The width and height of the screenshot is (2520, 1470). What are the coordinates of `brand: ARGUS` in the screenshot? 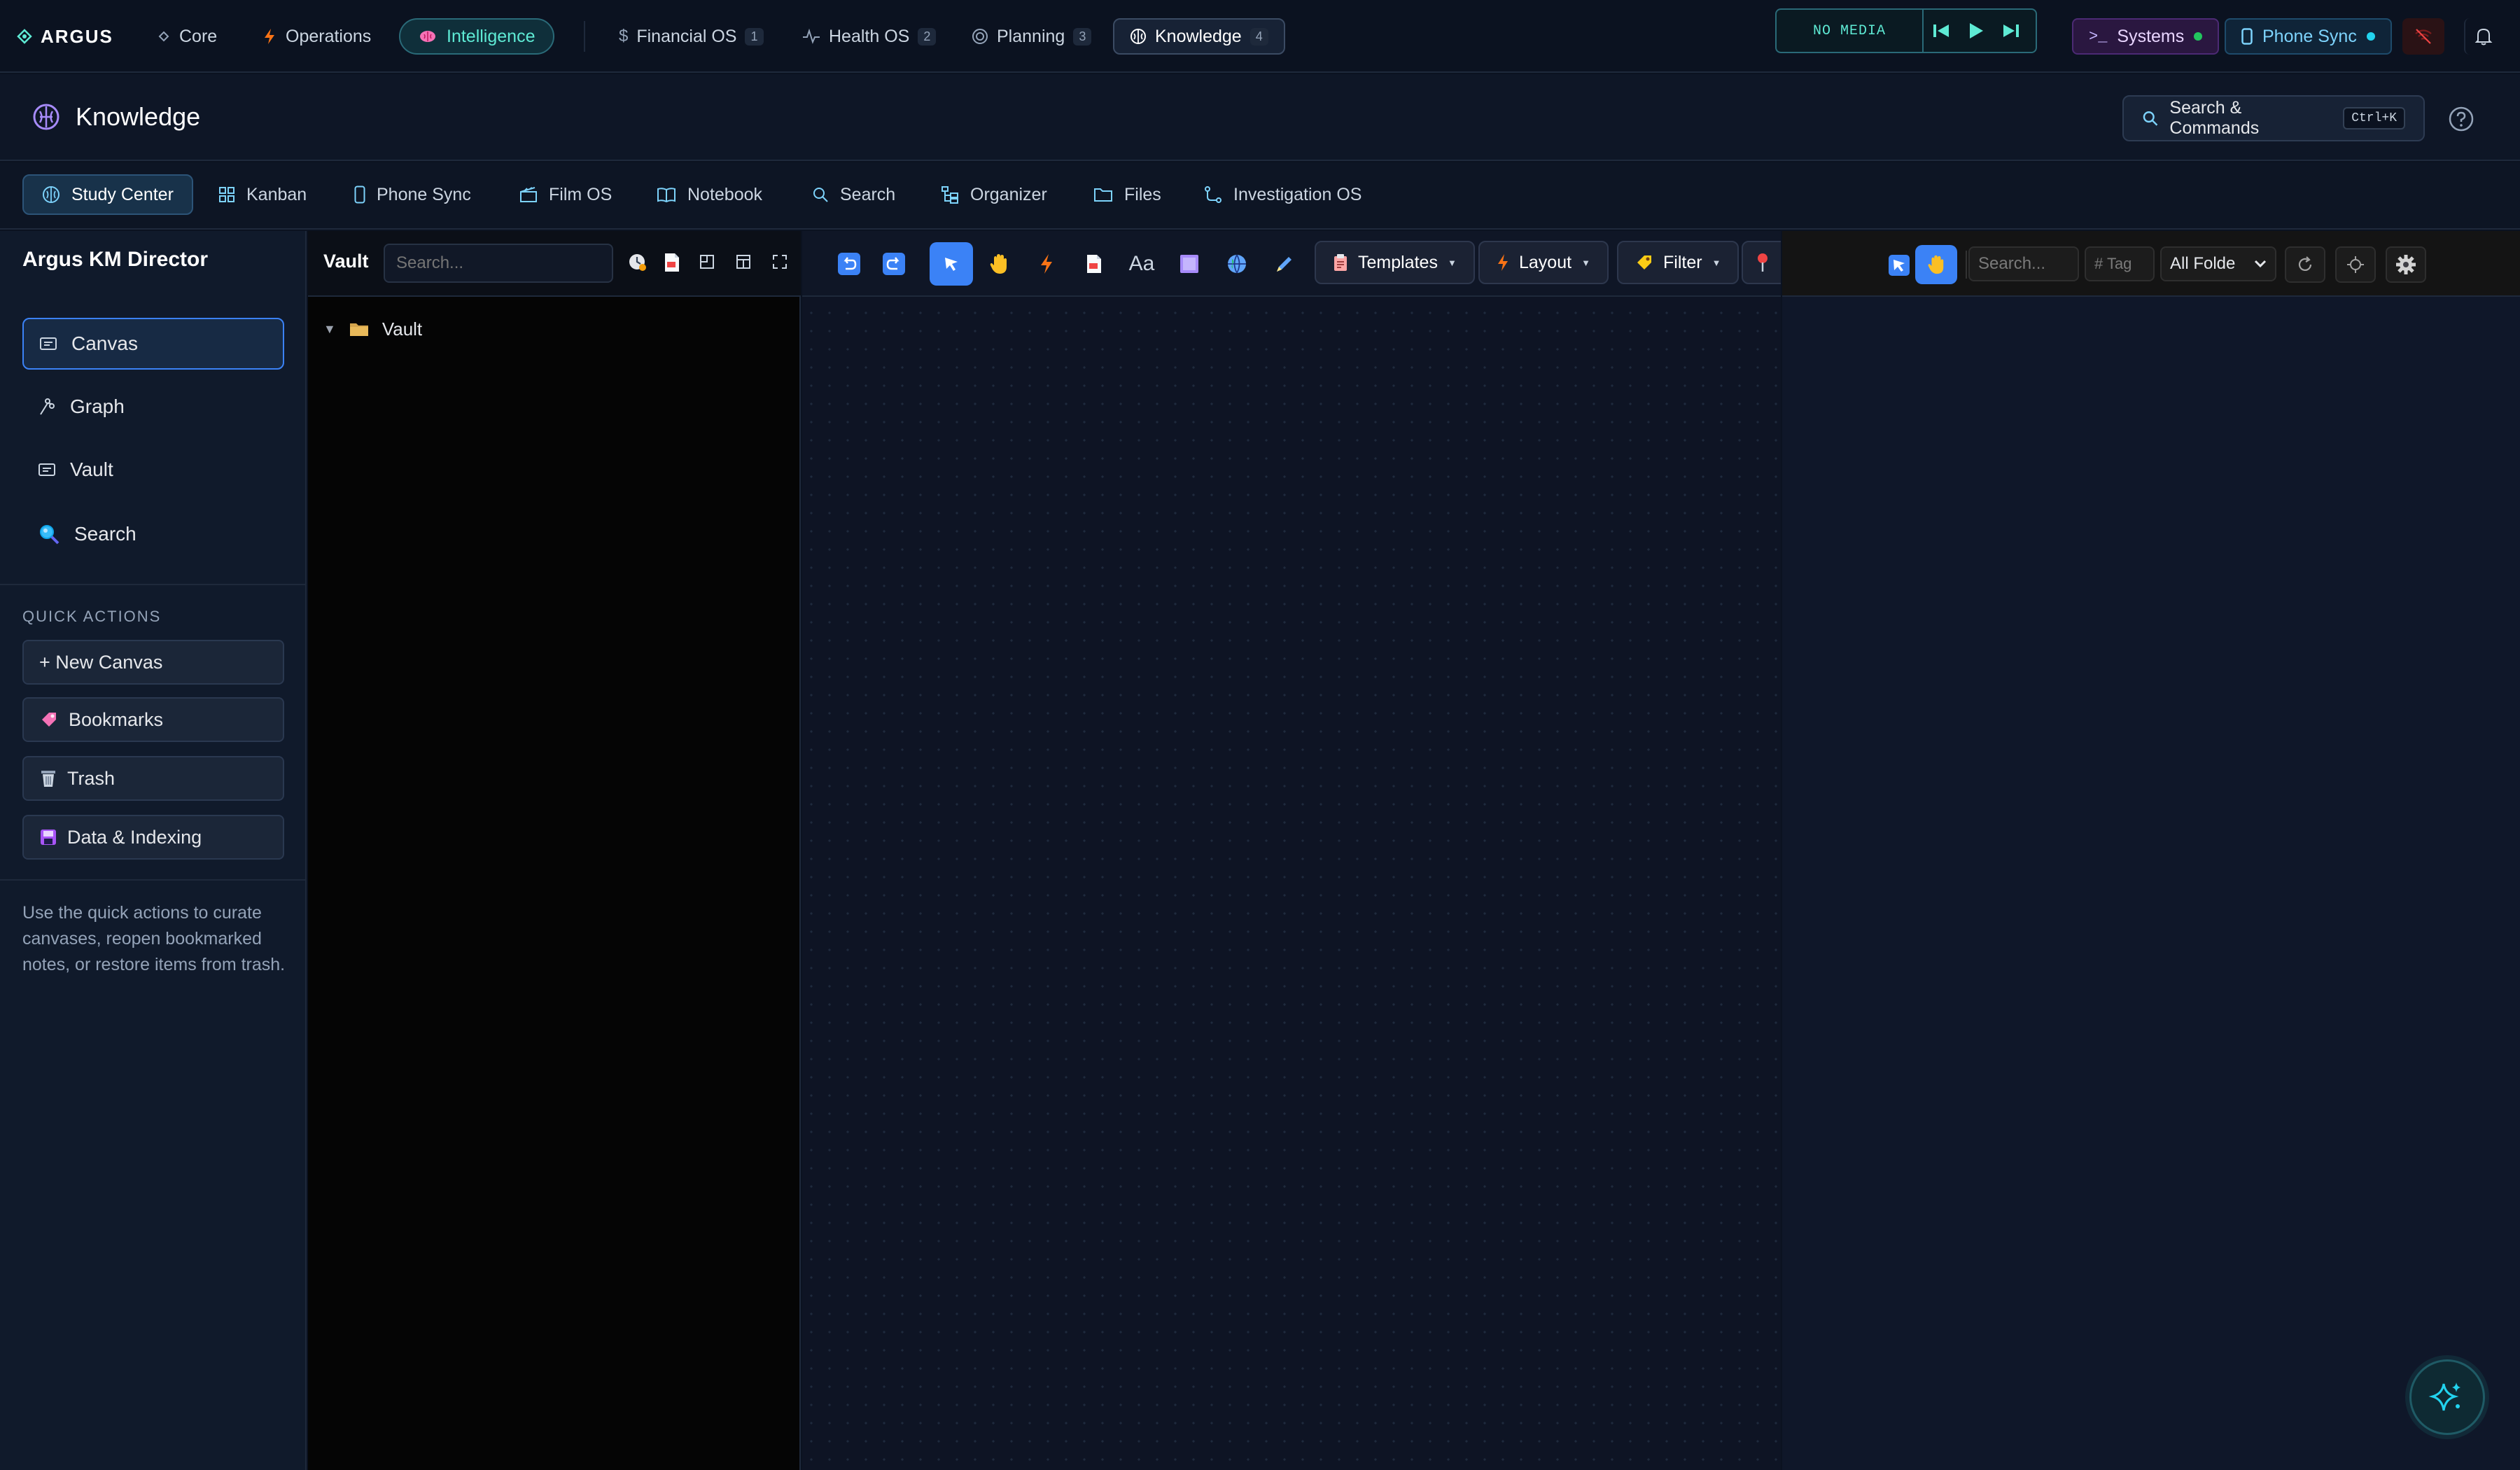 It's located at (65, 36).